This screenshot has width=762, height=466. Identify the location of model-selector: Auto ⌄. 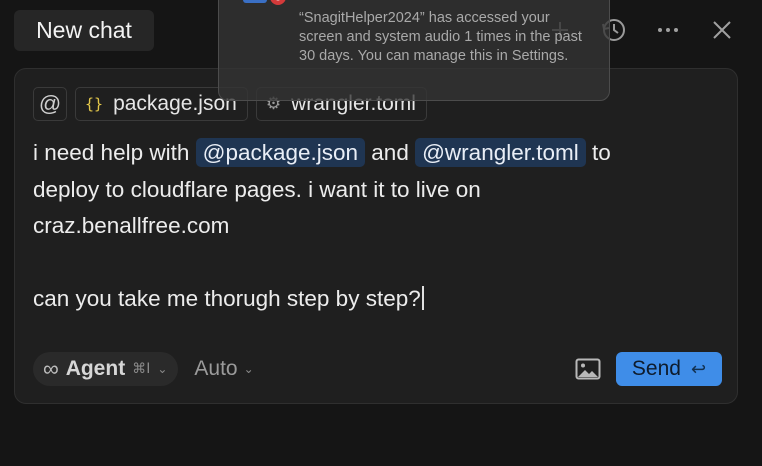
(223, 369).